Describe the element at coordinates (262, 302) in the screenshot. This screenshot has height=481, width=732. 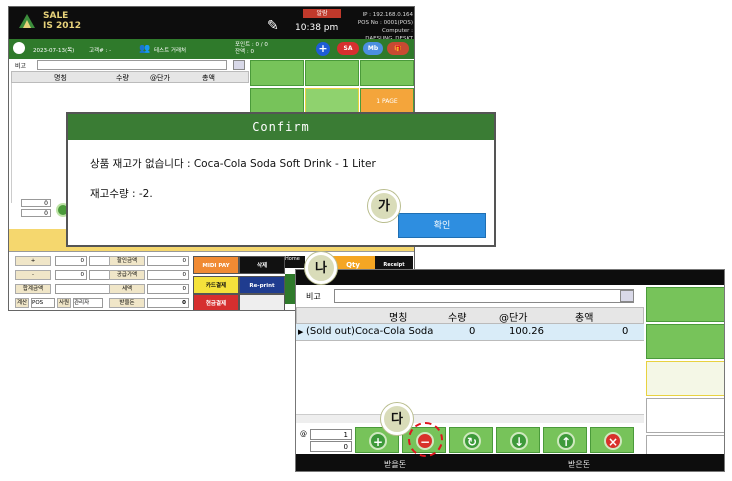
I see `empty-button` at that location.